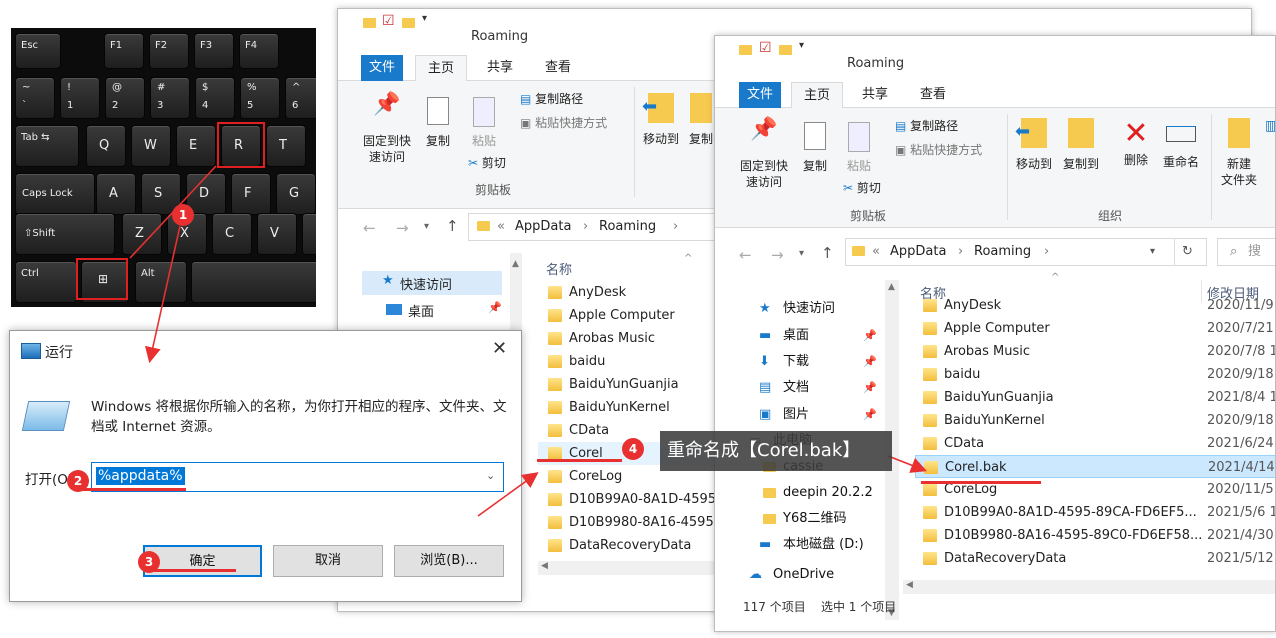 The width and height of the screenshot is (1276, 638). I want to click on step-4-badge: 4, so click(633, 449).